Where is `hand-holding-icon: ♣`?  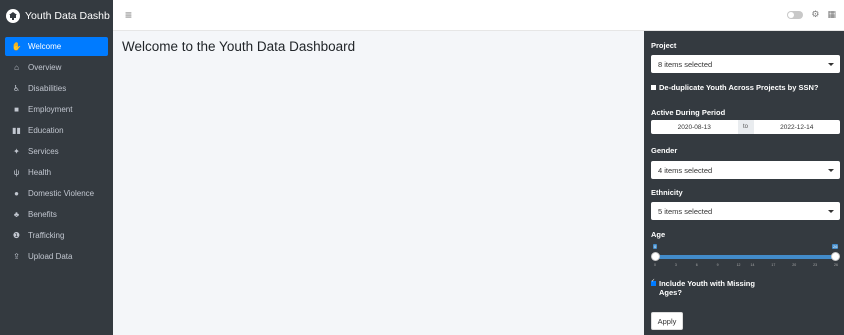 hand-holding-icon: ♣ is located at coordinates (16, 214).